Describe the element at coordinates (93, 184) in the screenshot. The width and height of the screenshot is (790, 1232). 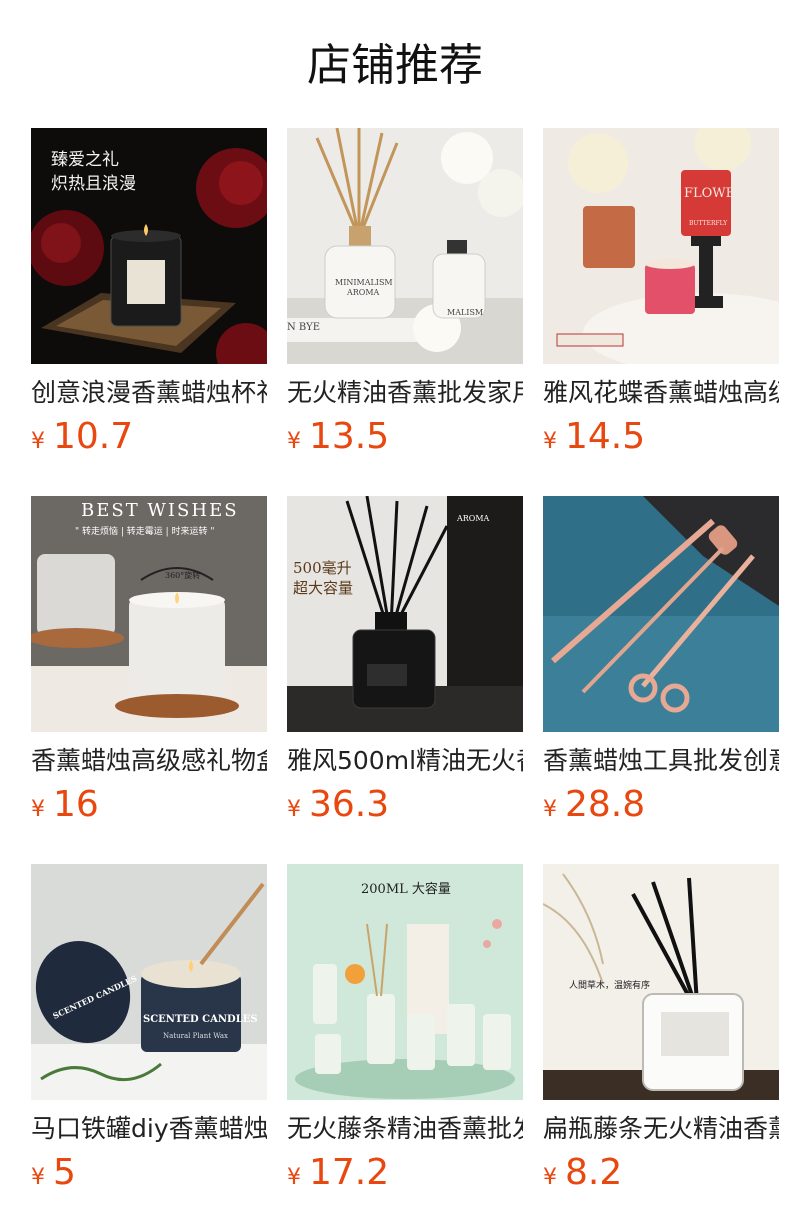
I see `overlay-text: 炽热且浪漫` at that location.